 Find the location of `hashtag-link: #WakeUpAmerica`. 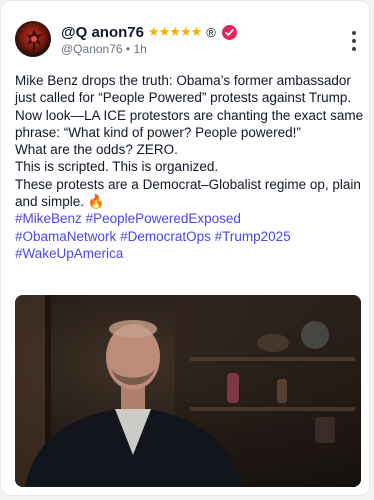

hashtag-link: #WakeUpAmerica is located at coordinates (69, 253).